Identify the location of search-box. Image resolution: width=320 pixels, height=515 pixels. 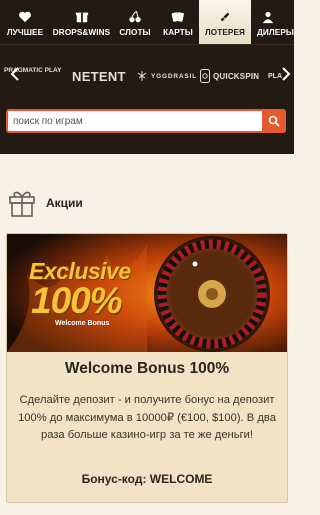
(146, 121).